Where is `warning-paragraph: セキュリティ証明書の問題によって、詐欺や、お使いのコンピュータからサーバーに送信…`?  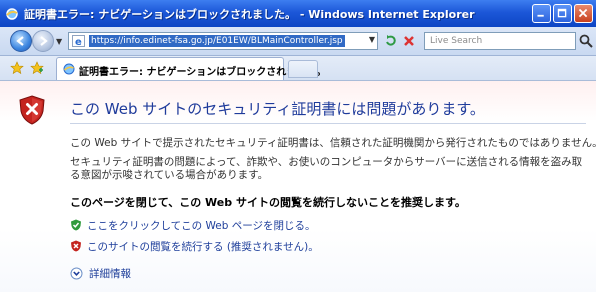 warning-paragraph: セキュリティ証明書の問題によって、詐欺や、お使いのコンピュータからサーバーに送信… is located at coordinates (326, 168).